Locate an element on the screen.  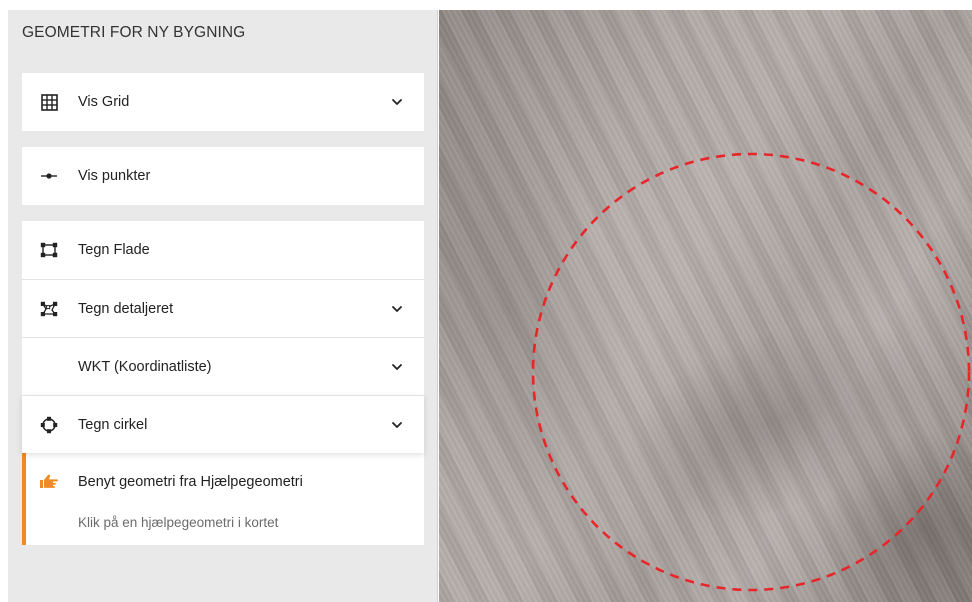
pointing-hand-icon is located at coordinates (49, 483).